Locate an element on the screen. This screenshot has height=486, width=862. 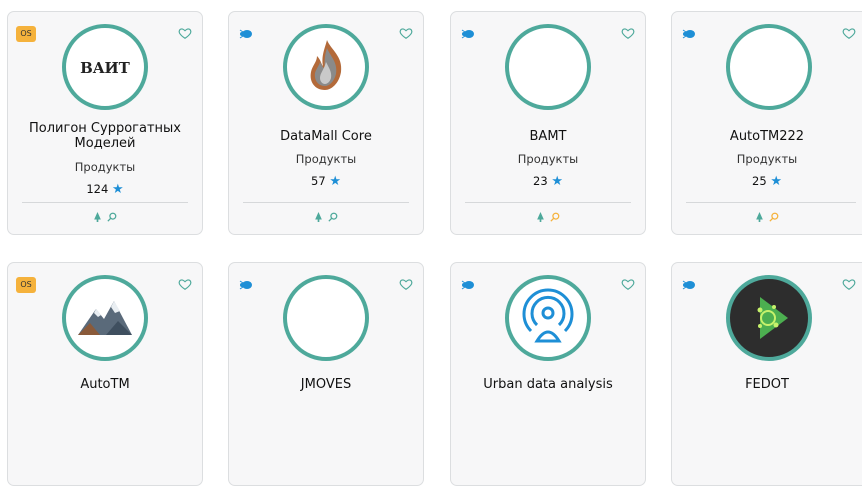
project-card: AutoTM222 Продукты 25 ★ is located at coordinates (766, 123).